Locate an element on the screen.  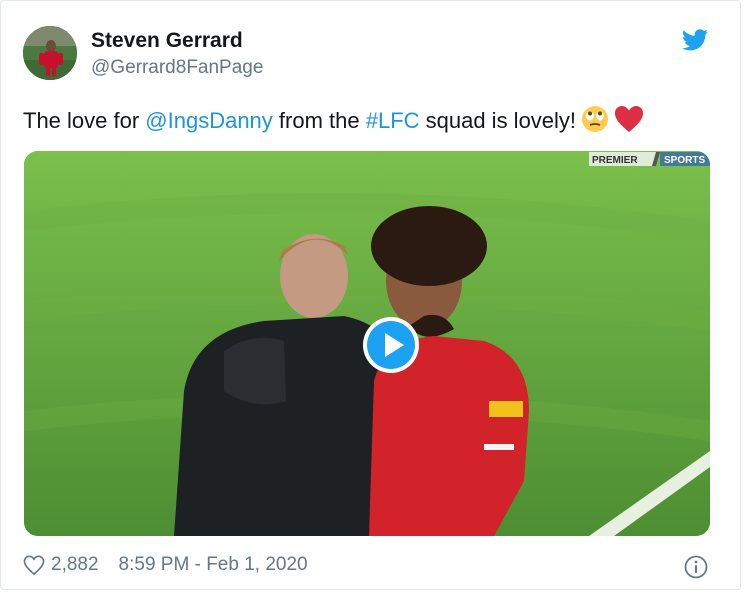
hashtag-link: #LFC is located at coordinates (393, 120).